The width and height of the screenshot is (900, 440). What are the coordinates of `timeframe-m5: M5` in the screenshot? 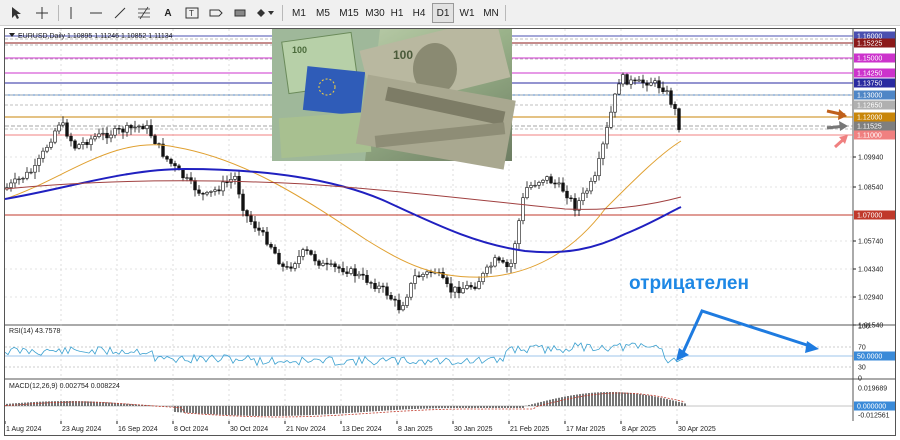 It's located at (323, 13).